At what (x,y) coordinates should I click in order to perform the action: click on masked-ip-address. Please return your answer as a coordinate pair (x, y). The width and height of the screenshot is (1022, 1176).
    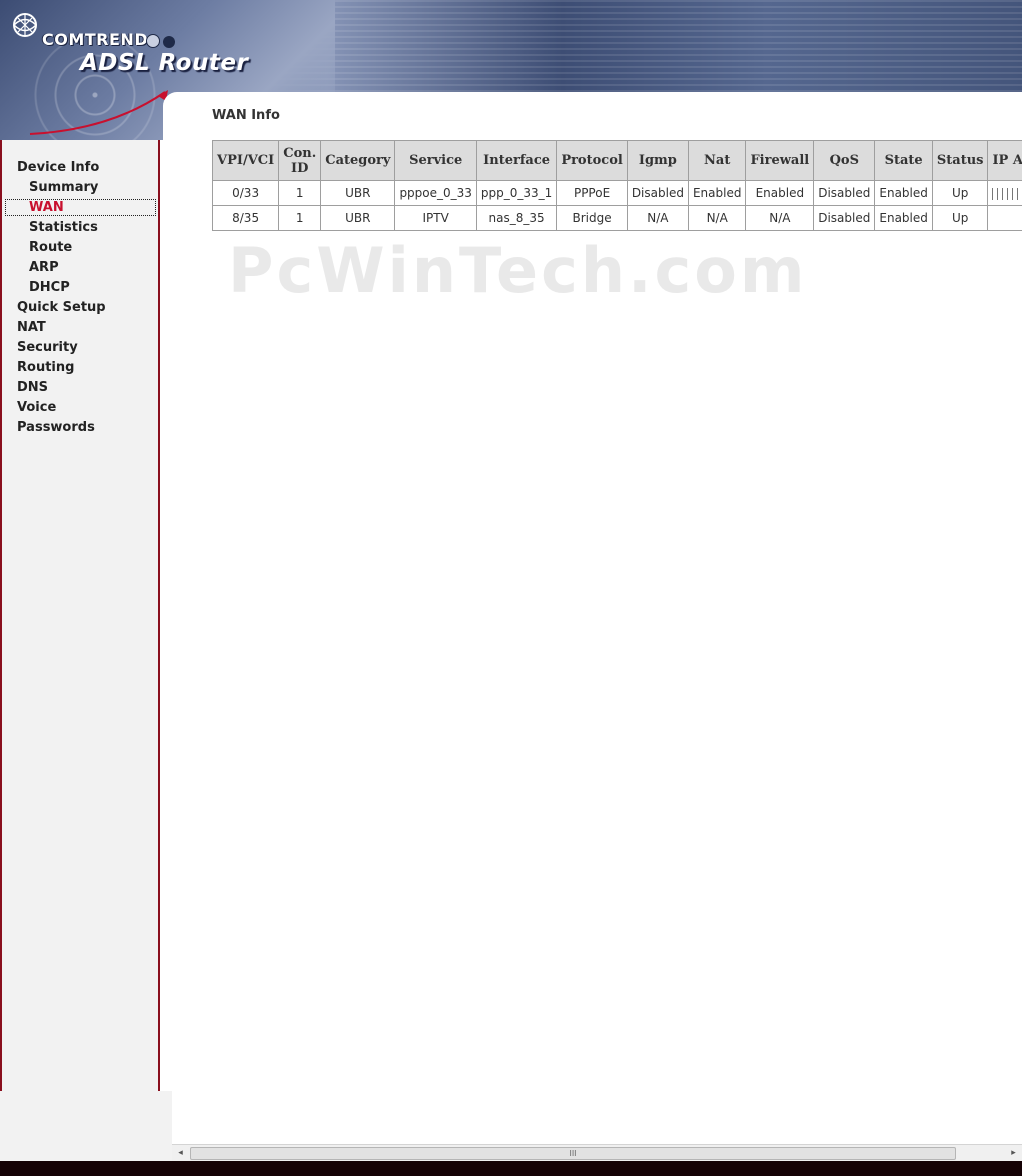
    Looking at the image, I should click on (1007, 193).